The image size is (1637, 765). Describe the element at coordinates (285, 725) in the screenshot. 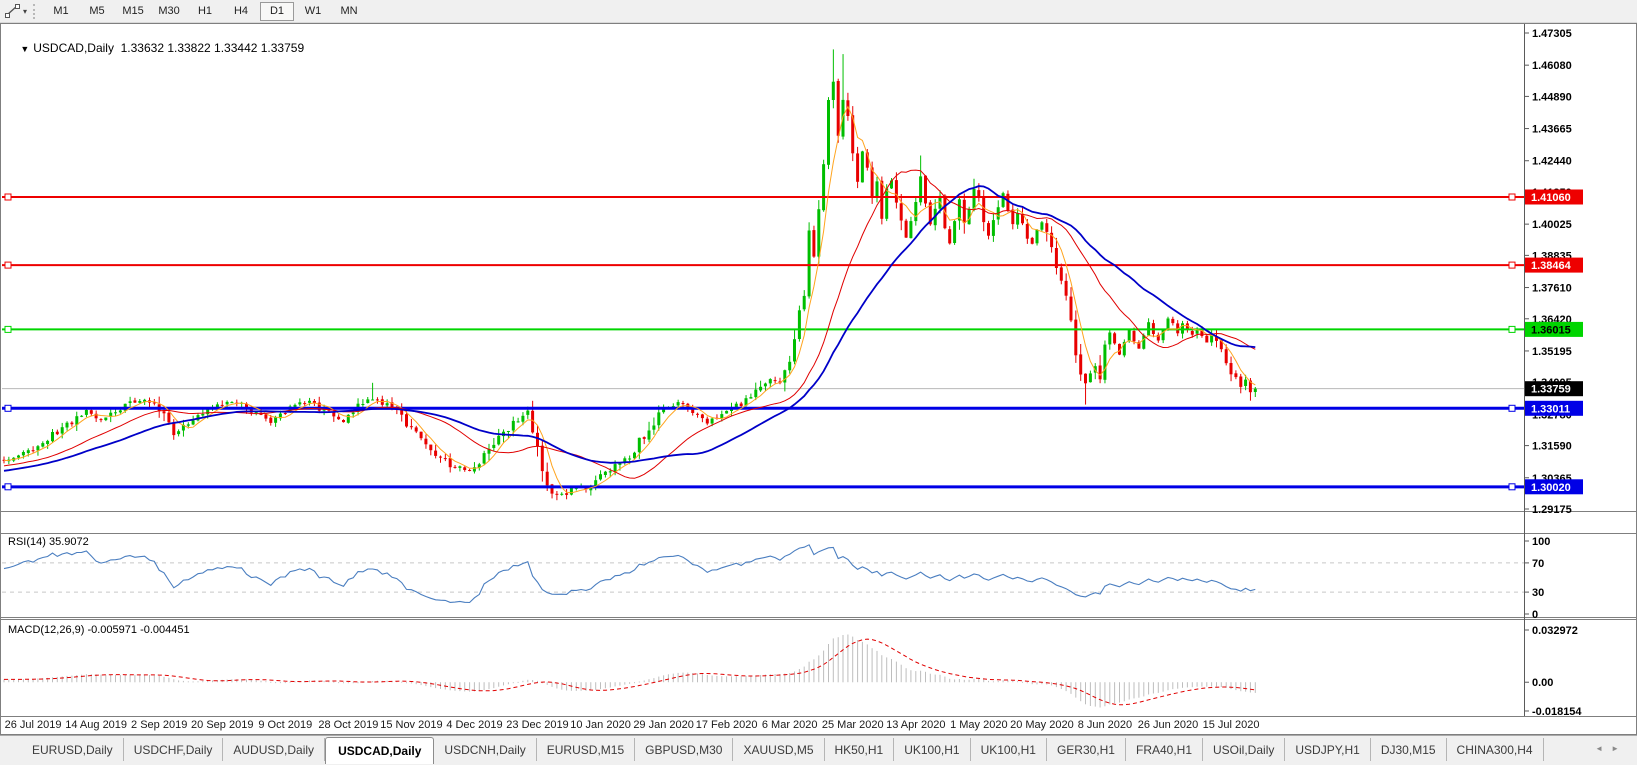

I see `axis-label: 9 Oct 2019` at that location.